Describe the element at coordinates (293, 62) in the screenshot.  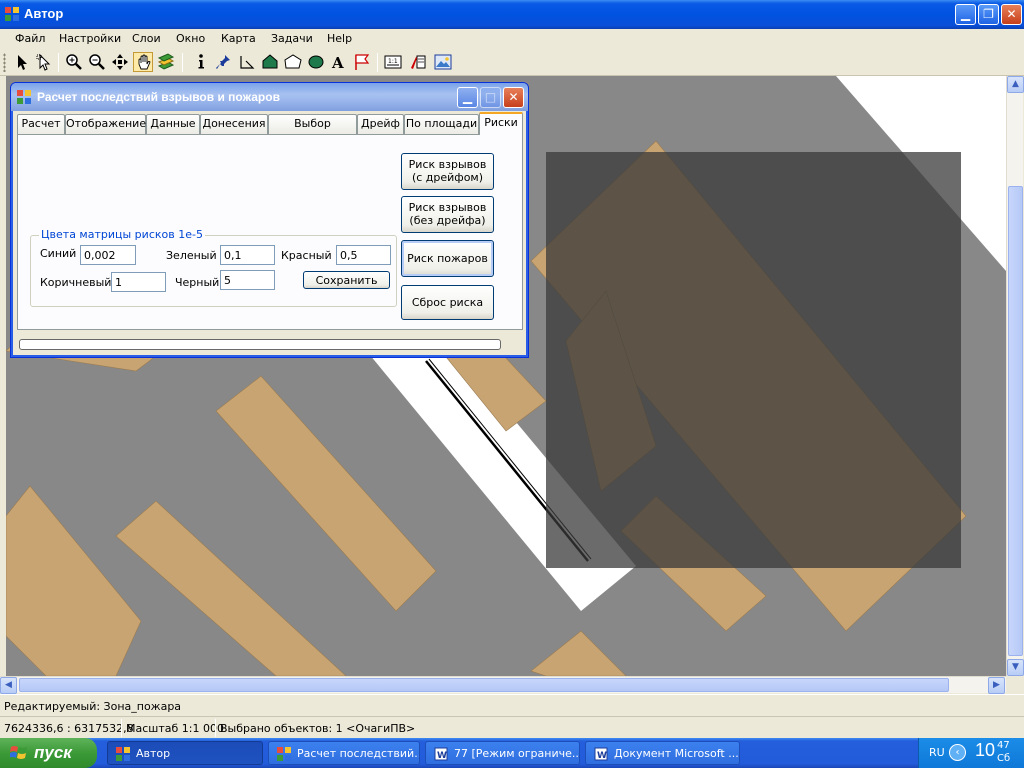
I see `polygon-outline-icon` at that location.